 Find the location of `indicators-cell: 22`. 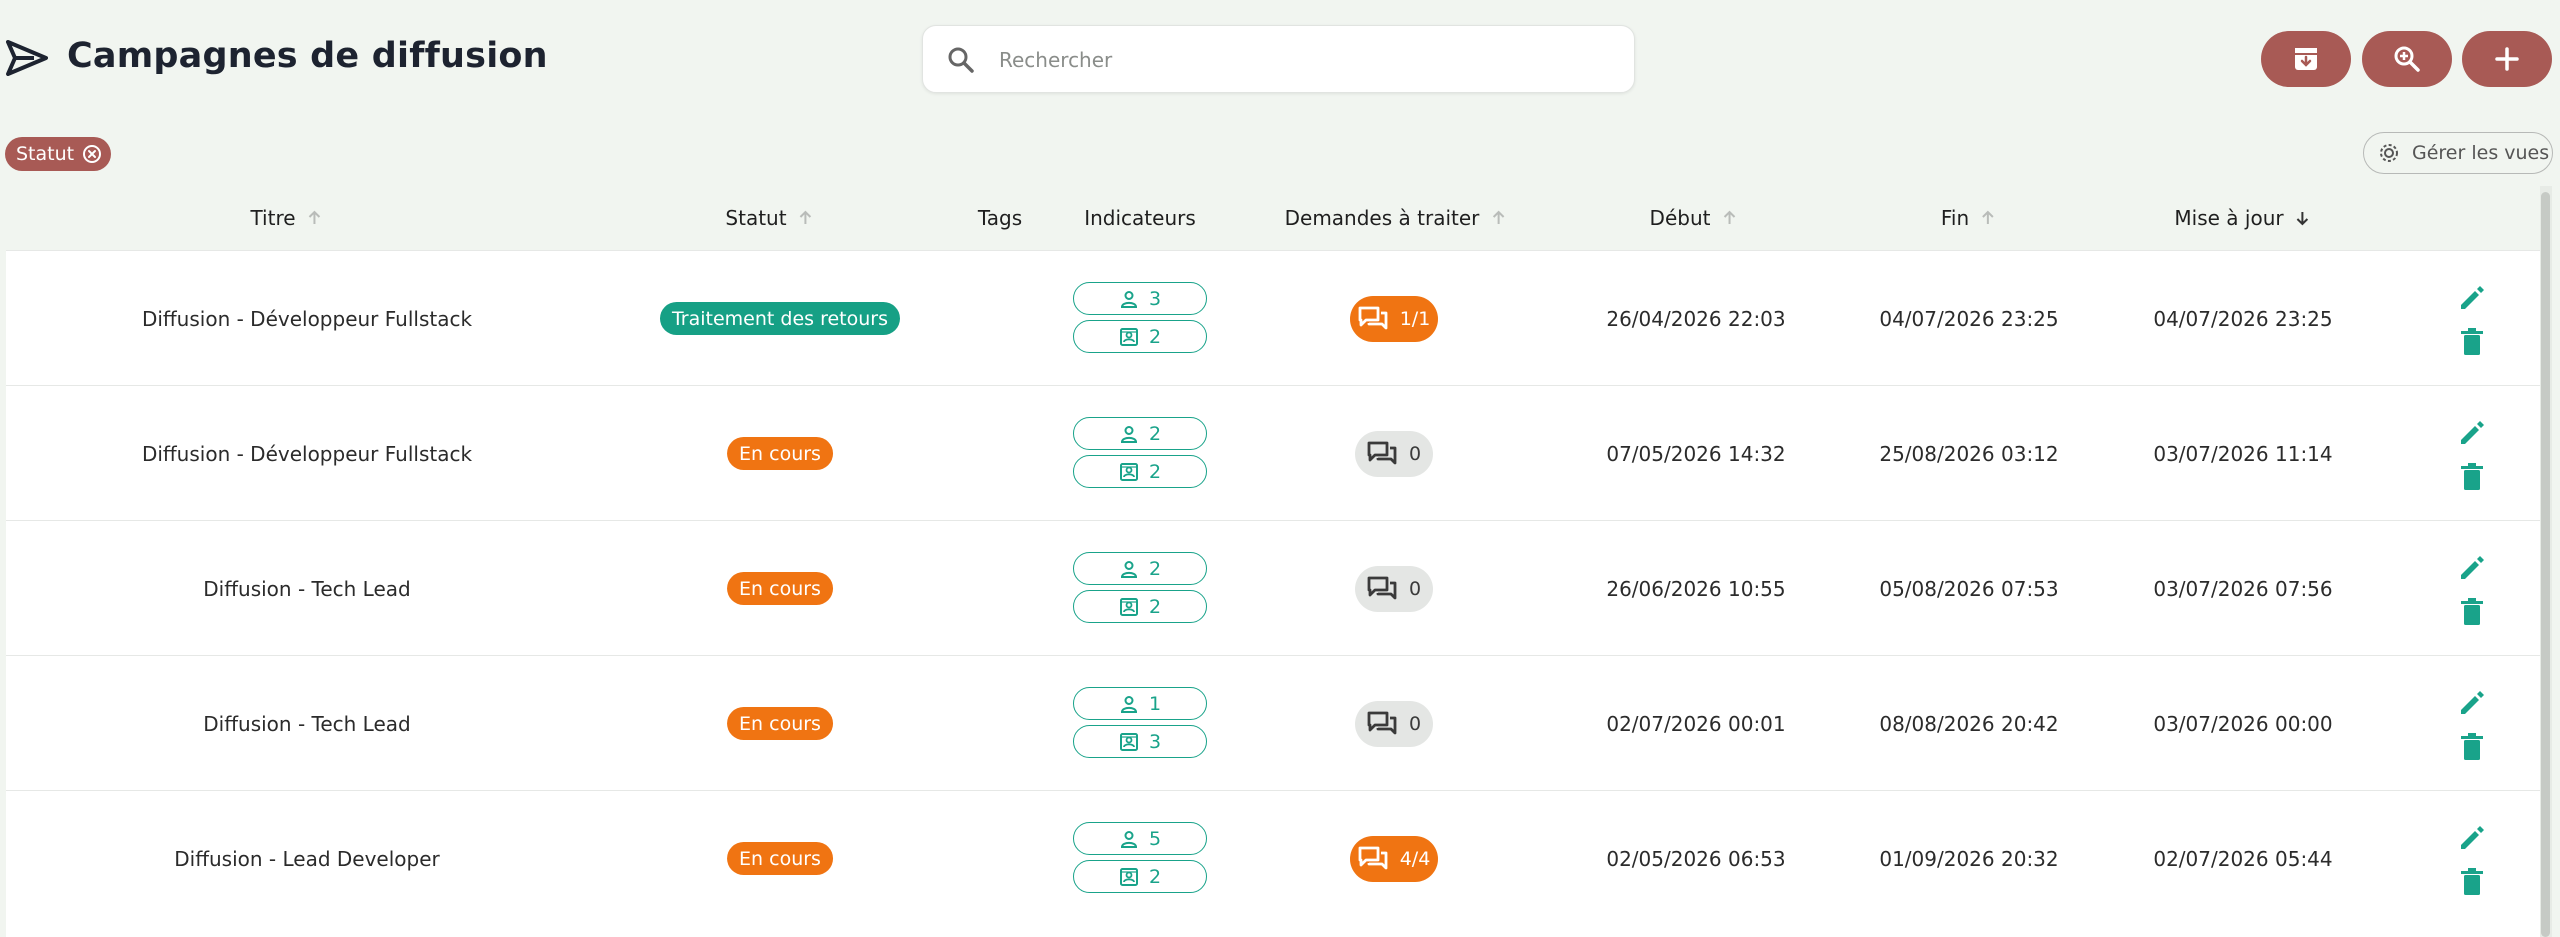

indicators-cell: 22 is located at coordinates (1140, 455).